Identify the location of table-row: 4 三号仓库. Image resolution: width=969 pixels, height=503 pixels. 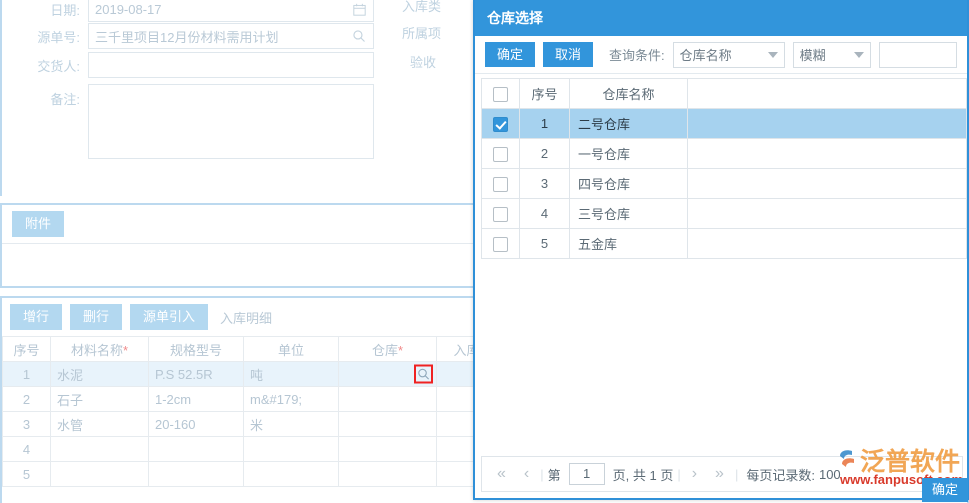
(724, 213).